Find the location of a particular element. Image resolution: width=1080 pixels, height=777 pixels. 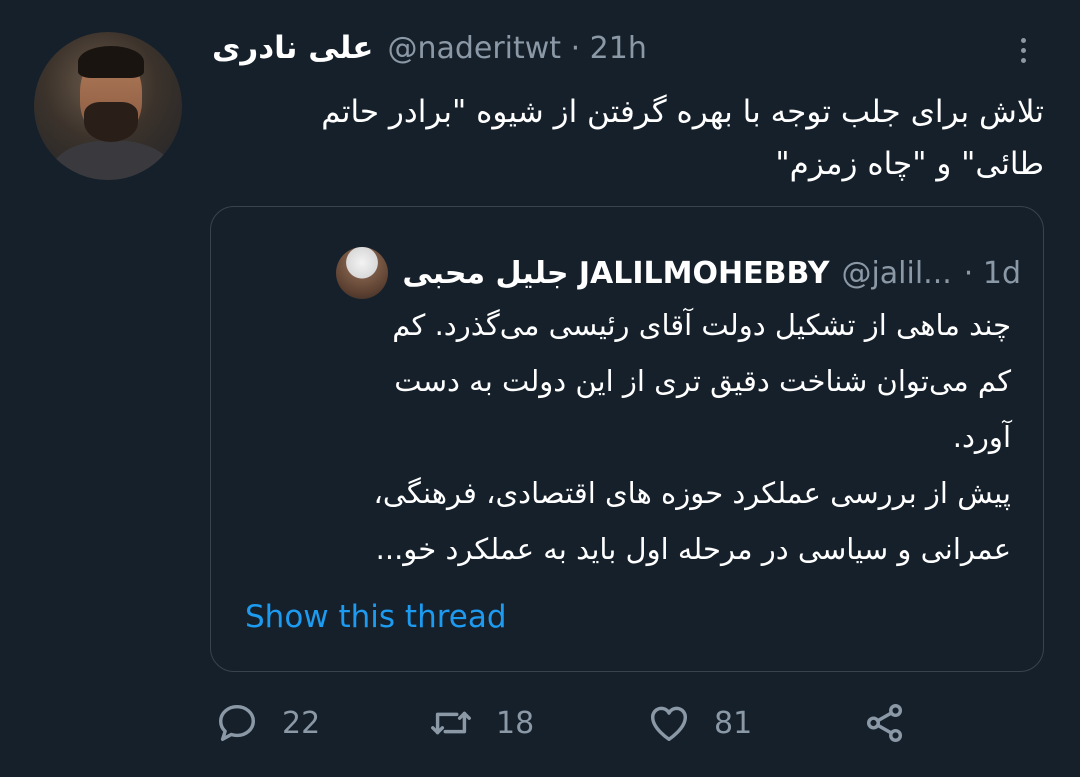

retweet-icon is located at coordinates (451, 723).